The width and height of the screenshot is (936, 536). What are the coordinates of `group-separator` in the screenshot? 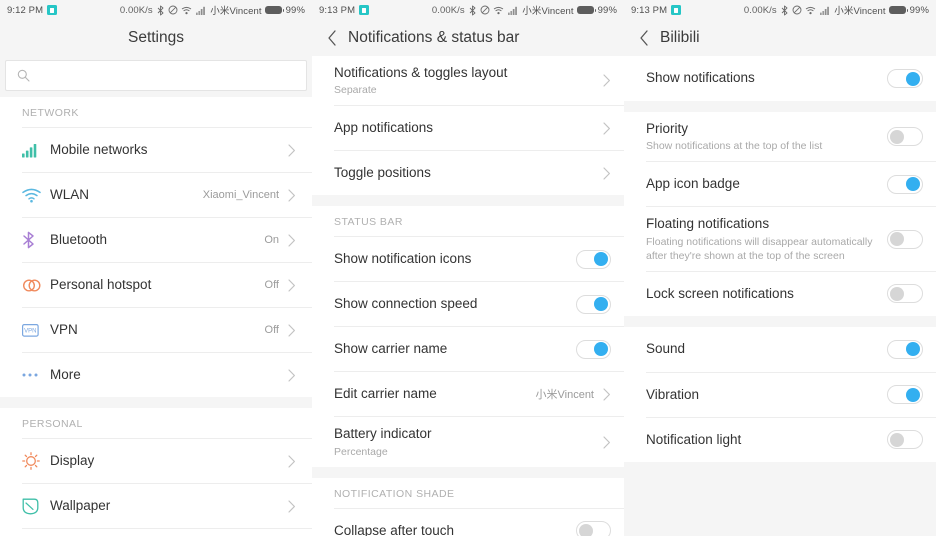 It's located at (780, 321).